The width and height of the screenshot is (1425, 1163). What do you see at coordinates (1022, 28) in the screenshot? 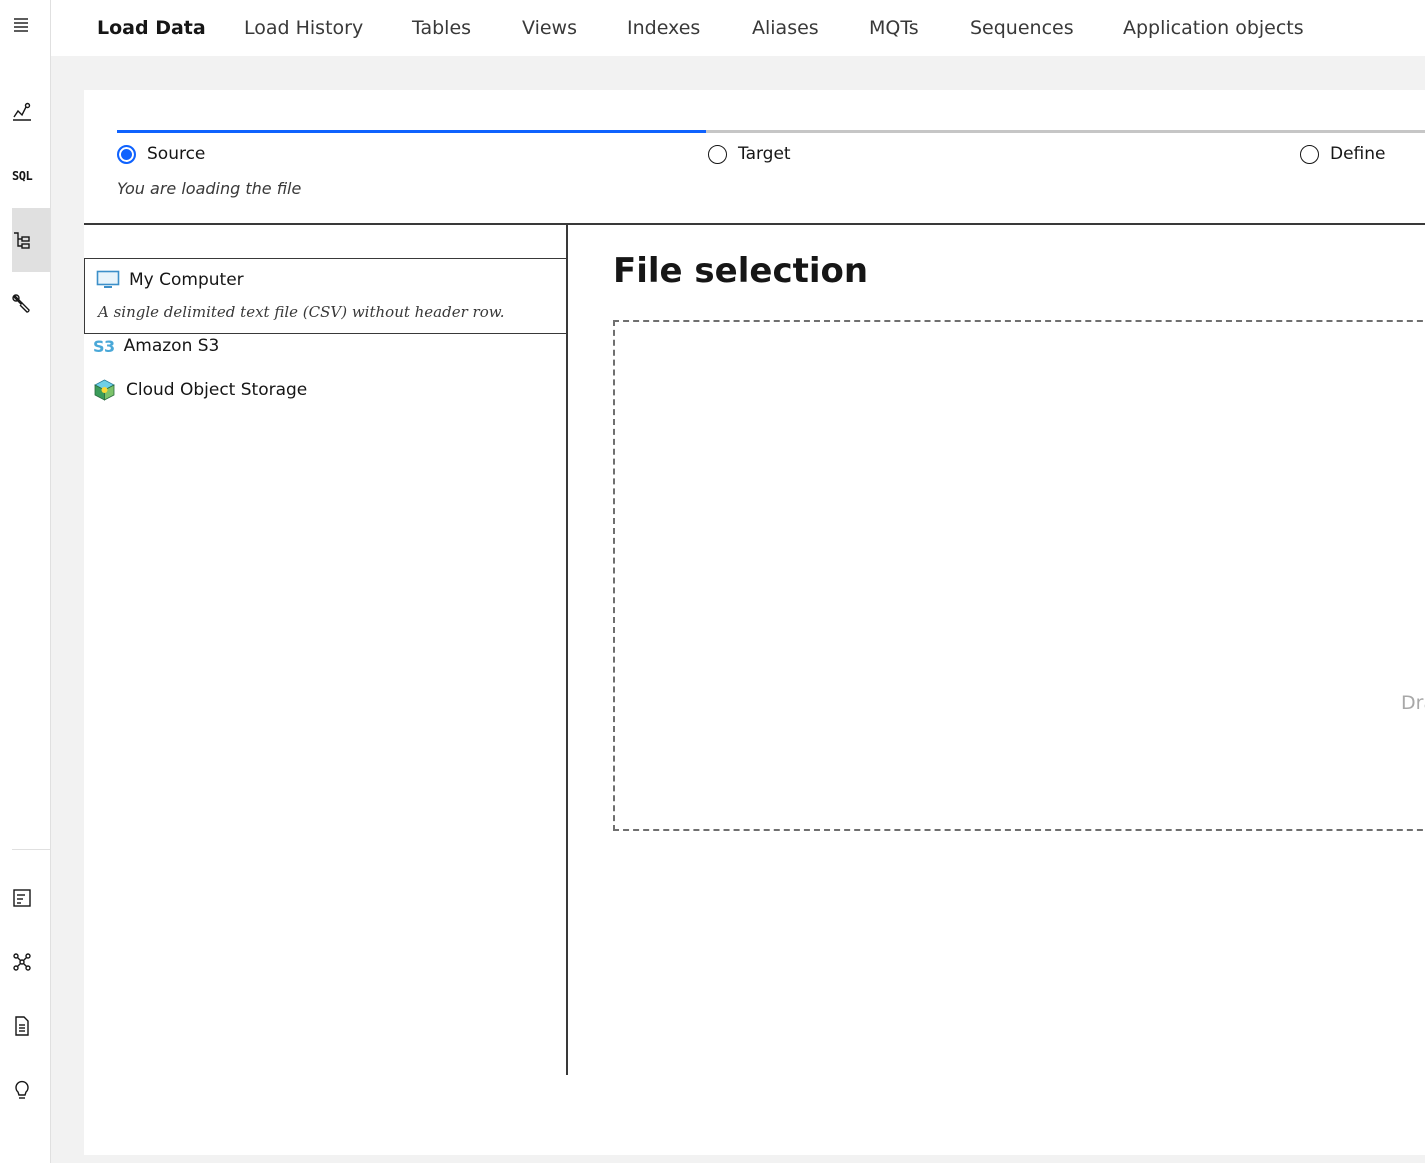
I see `tab-sequences: Sequences` at bounding box center [1022, 28].